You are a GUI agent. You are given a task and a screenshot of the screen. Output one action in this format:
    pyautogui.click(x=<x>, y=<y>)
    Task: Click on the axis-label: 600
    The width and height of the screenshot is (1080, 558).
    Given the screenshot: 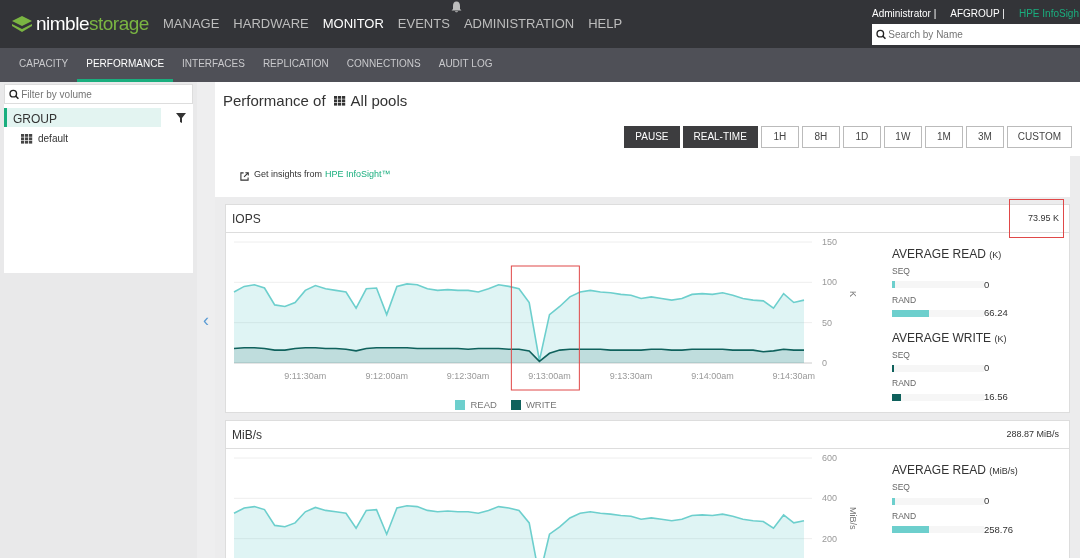 What is the action you would take?
    pyautogui.click(x=830, y=458)
    